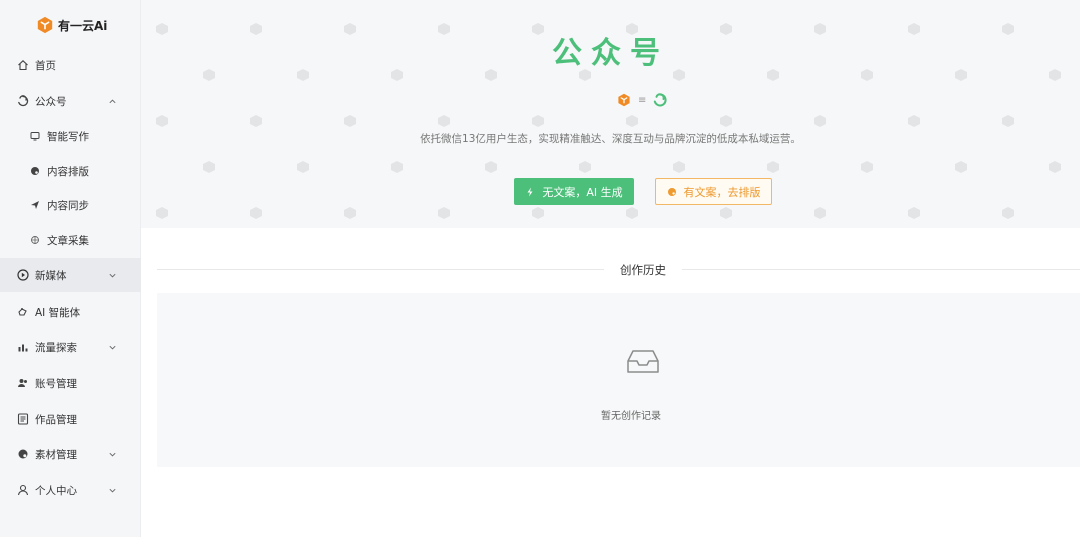  What do you see at coordinates (643, 361) in the screenshot?
I see `empty-inbox-icon` at bounding box center [643, 361].